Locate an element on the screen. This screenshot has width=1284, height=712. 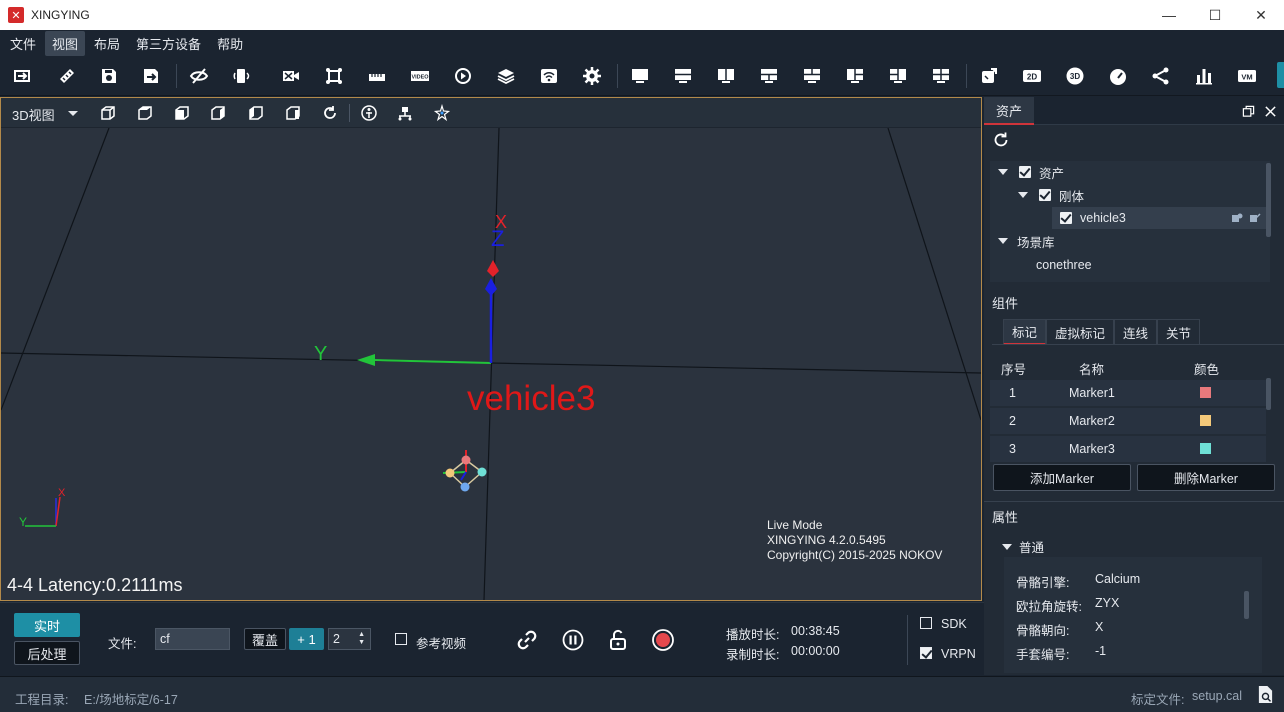
stepper-arrows-icon: ▲ ▼ is located at coordinates (361, 639).